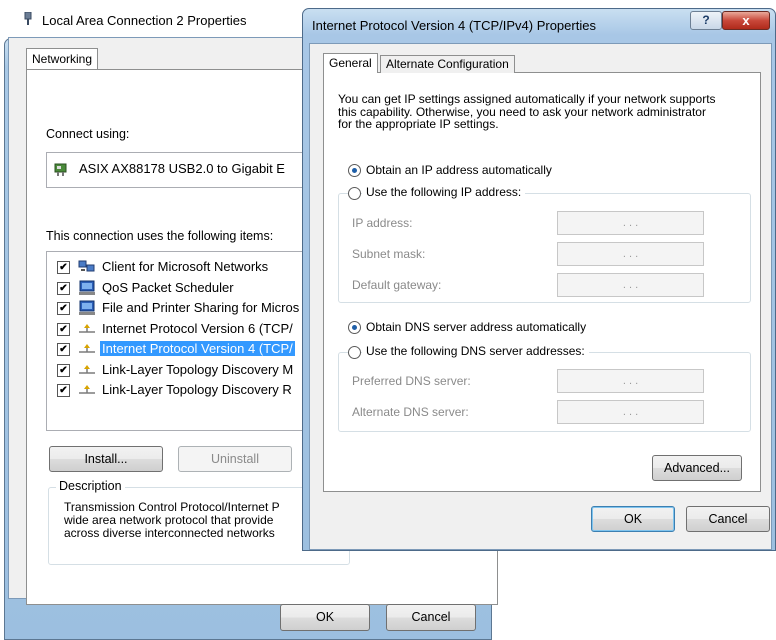 The image size is (776, 640). Describe the element at coordinates (411, 381) in the screenshot. I see `preferred-dns-label: Preferred DNS server:` at that location.